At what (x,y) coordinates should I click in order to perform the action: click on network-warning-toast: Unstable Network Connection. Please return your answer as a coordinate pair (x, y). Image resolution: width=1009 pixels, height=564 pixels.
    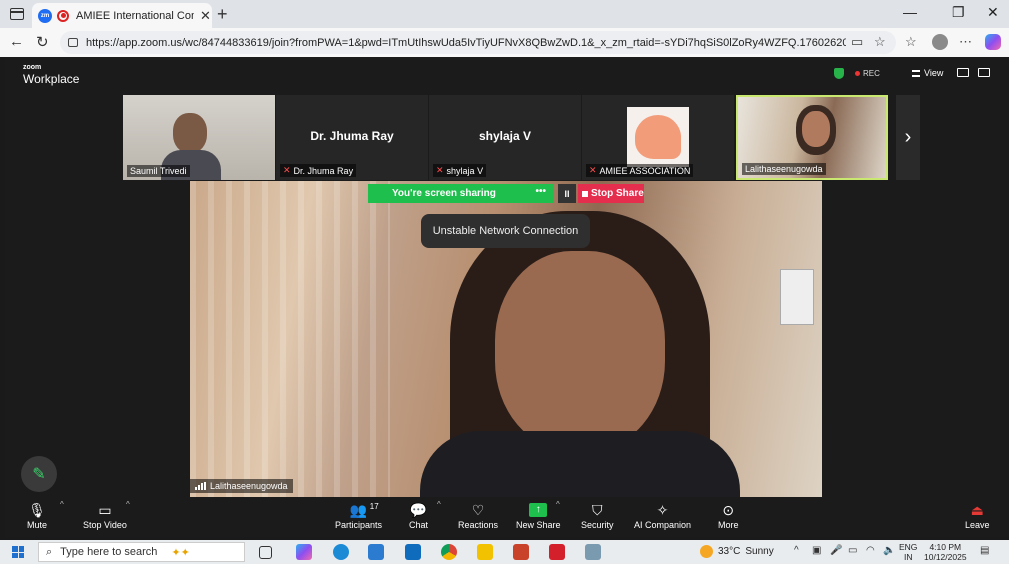
    Looking at the image, I should click on (505, 231).